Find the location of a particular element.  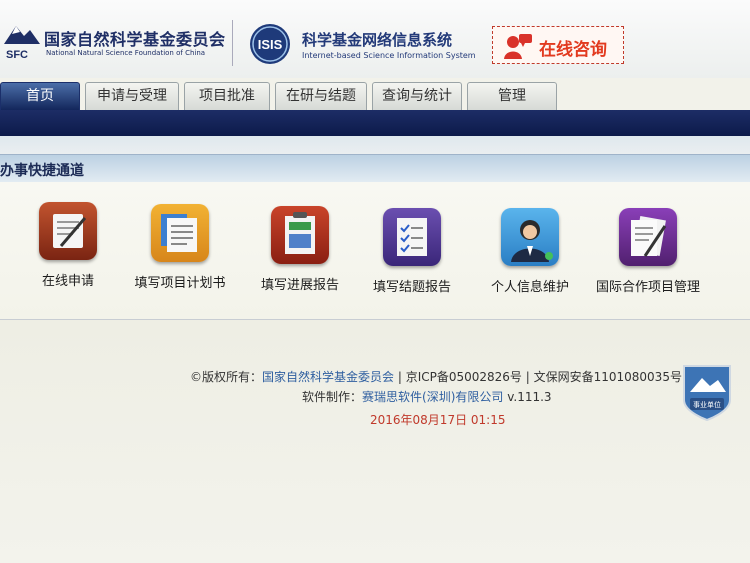

org-link: 国家自然科学基金委员会 is located at coordinates (328, 377).